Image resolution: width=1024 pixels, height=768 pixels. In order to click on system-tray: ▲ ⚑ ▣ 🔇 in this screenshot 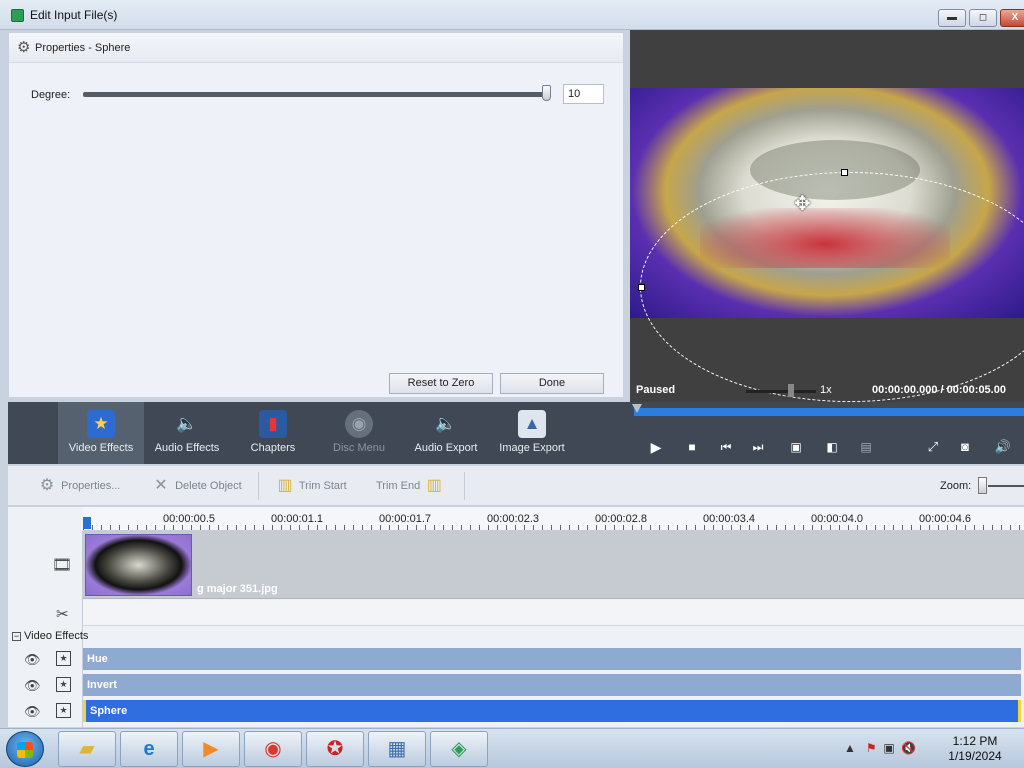, I will do `click(880, 748)`.